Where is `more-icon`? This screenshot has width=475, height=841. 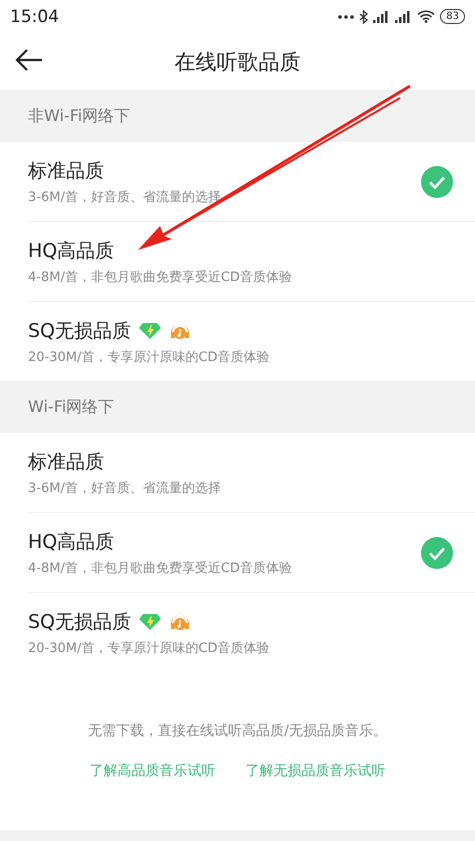
more-icon is located at coordinates (346, 16).